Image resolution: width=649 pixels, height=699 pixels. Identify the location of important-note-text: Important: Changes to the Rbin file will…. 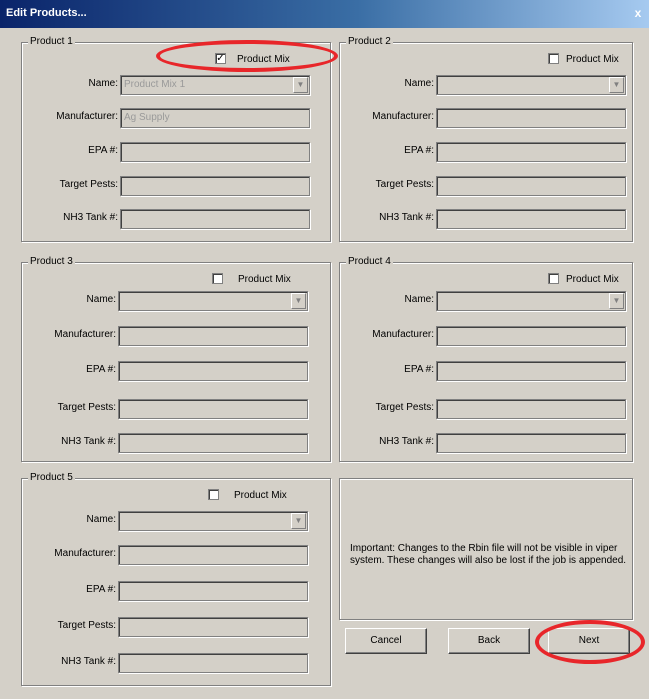
(488, 554).